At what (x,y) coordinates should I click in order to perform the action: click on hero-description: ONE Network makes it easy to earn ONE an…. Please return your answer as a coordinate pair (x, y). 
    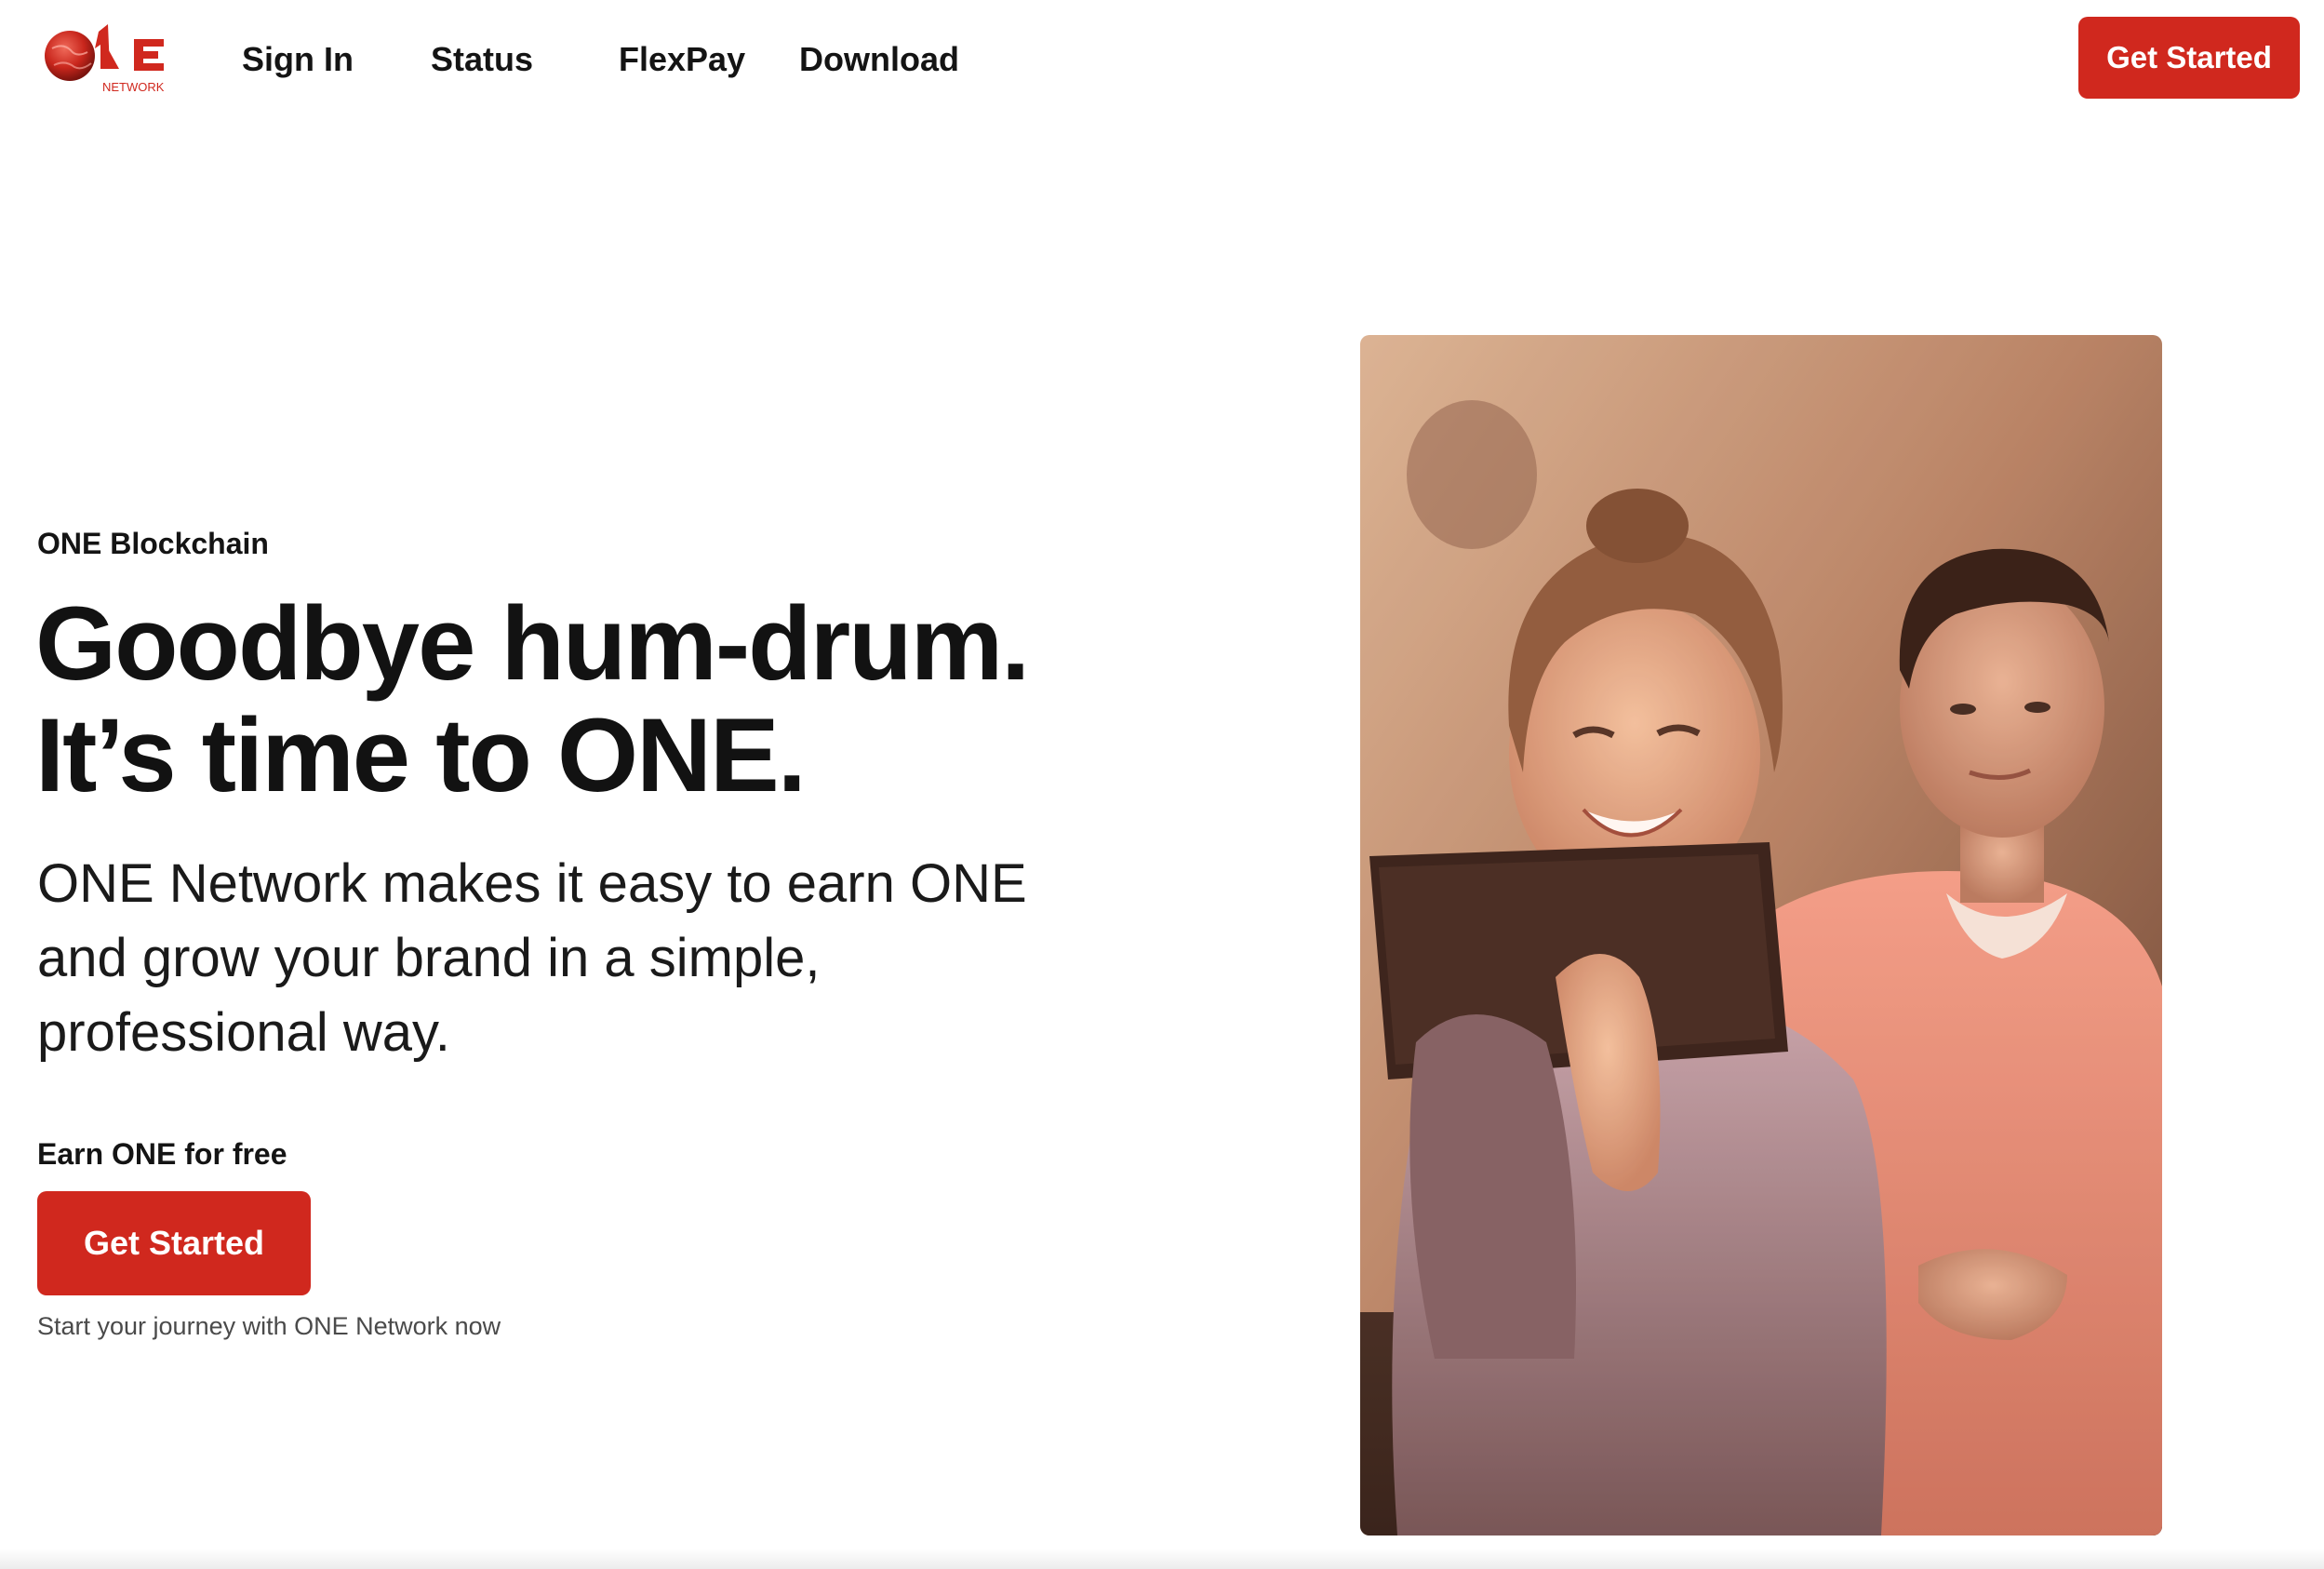
    Looking at the image, I should click on (532, 958).